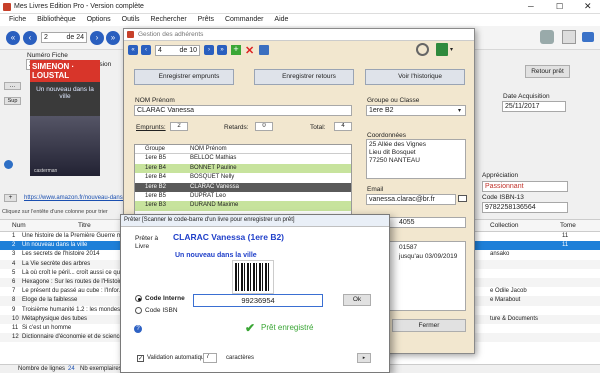 The height and width of the screenshot is (373, 600). Describe the element at coordinates (504, 225) in the screenshot. I see `col-collection: Collection` at that location.